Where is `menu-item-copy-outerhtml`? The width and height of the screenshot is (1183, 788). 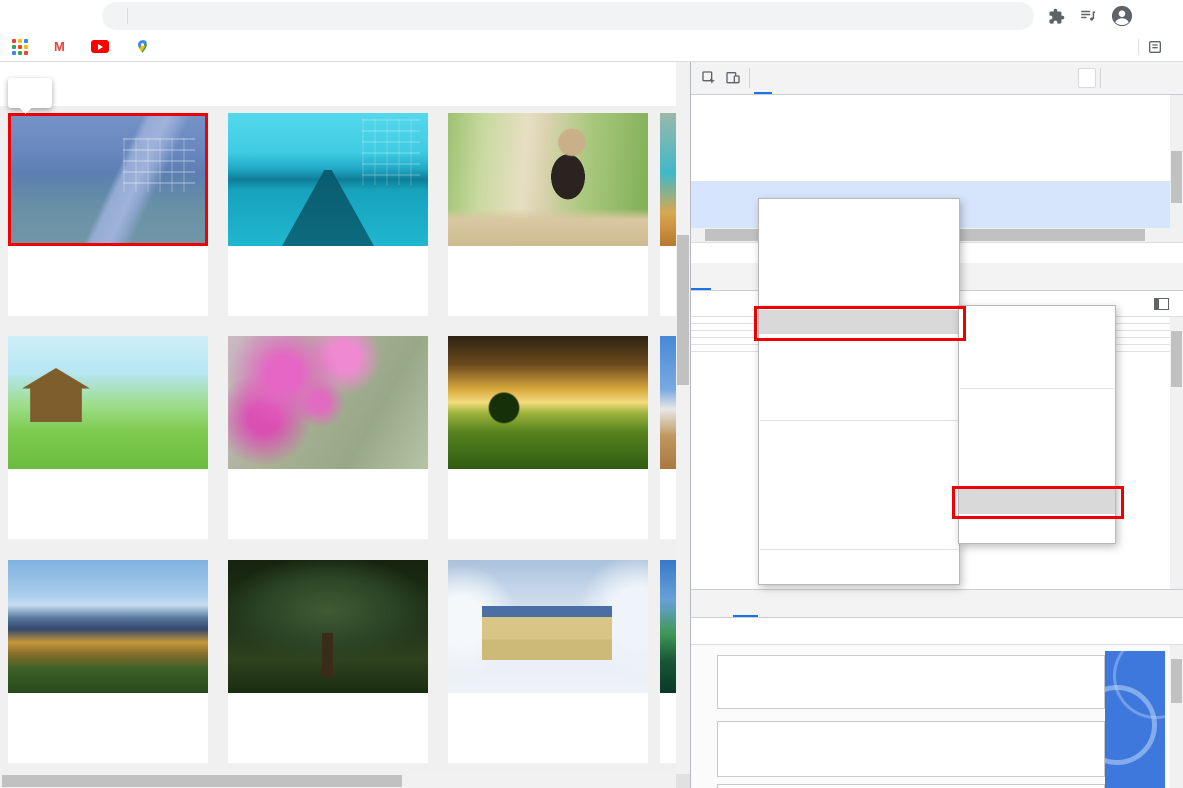
menu-item-copy-outerhtml is located at coordinates (1037, 405).